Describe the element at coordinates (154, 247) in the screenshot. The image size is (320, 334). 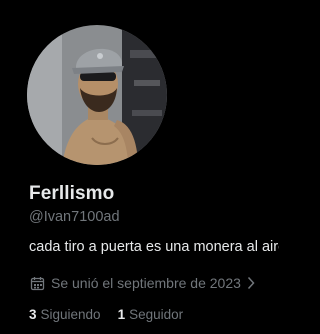
I see `profile-bio: cada tiro a puerta es una monera al aire` at that location.